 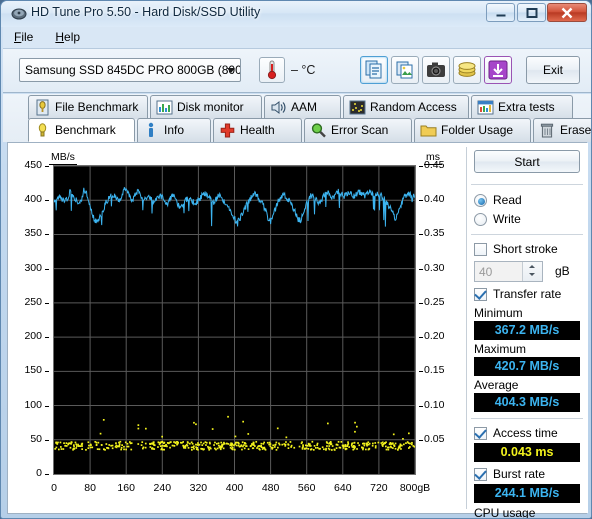 I want to click on checkbox-short-stroke-control, so click(x=480, y=249).